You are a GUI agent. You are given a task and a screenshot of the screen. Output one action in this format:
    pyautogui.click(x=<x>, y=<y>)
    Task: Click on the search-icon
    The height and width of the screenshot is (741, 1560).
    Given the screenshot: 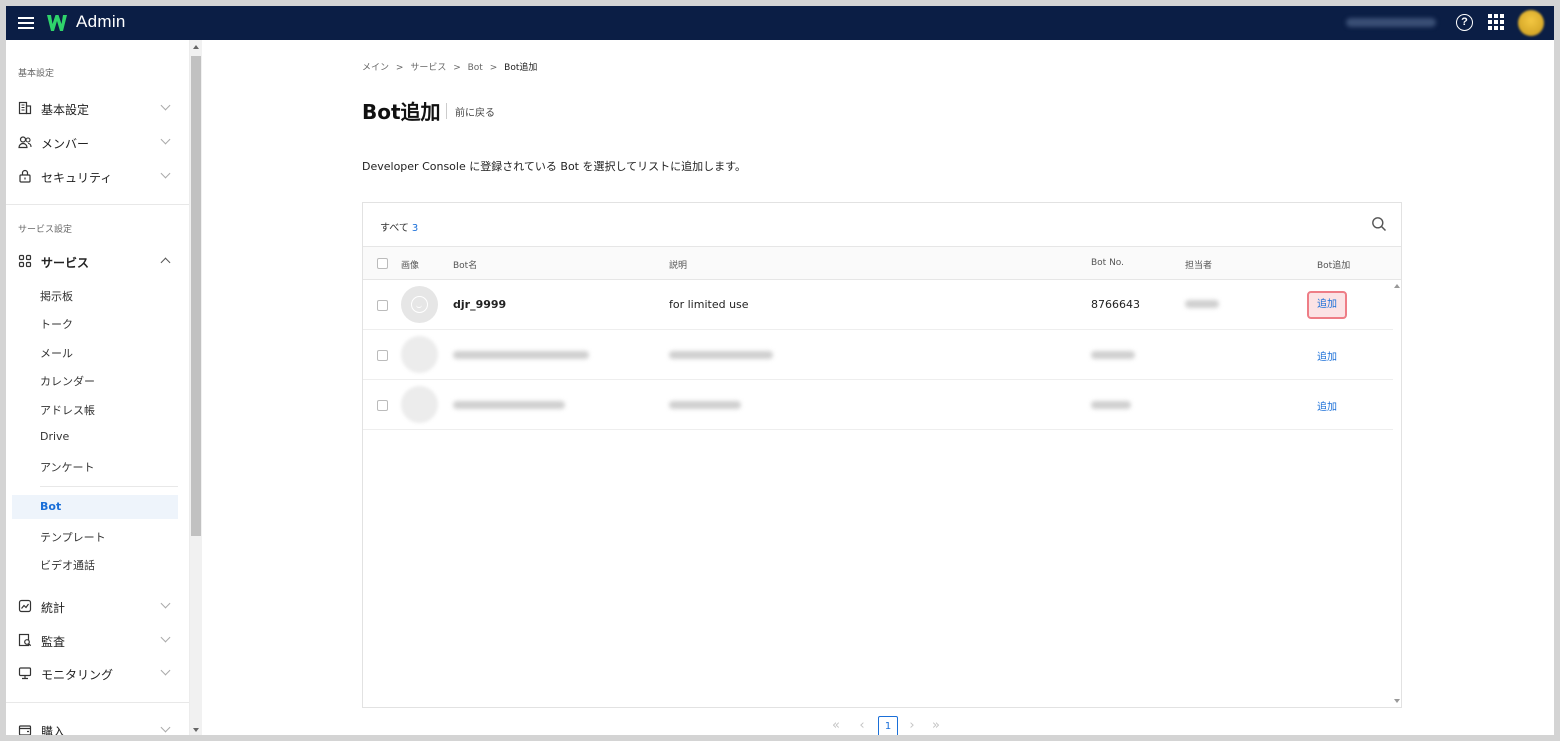 What is the action you would take?
    pyautogui.click(x=1379, y=224)
    